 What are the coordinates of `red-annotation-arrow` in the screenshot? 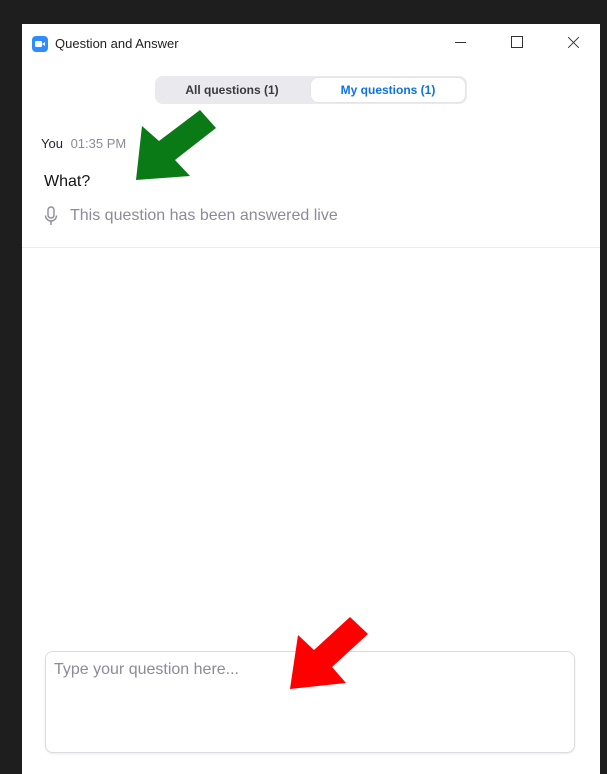 It's located at (329, 653).